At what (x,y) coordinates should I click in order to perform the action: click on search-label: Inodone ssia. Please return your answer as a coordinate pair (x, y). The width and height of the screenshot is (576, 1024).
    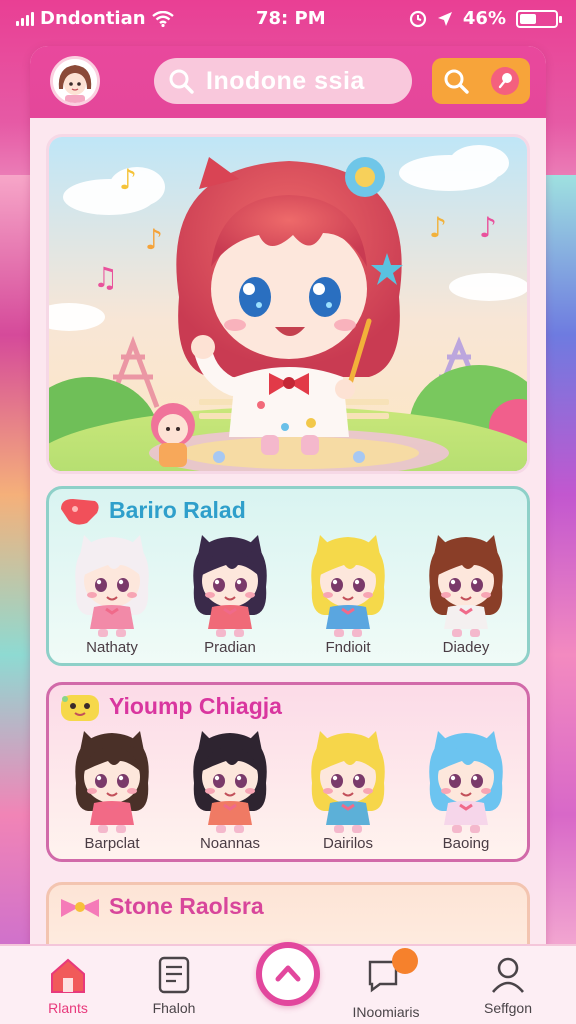
    Looking at the image, I should click on (285, 80).